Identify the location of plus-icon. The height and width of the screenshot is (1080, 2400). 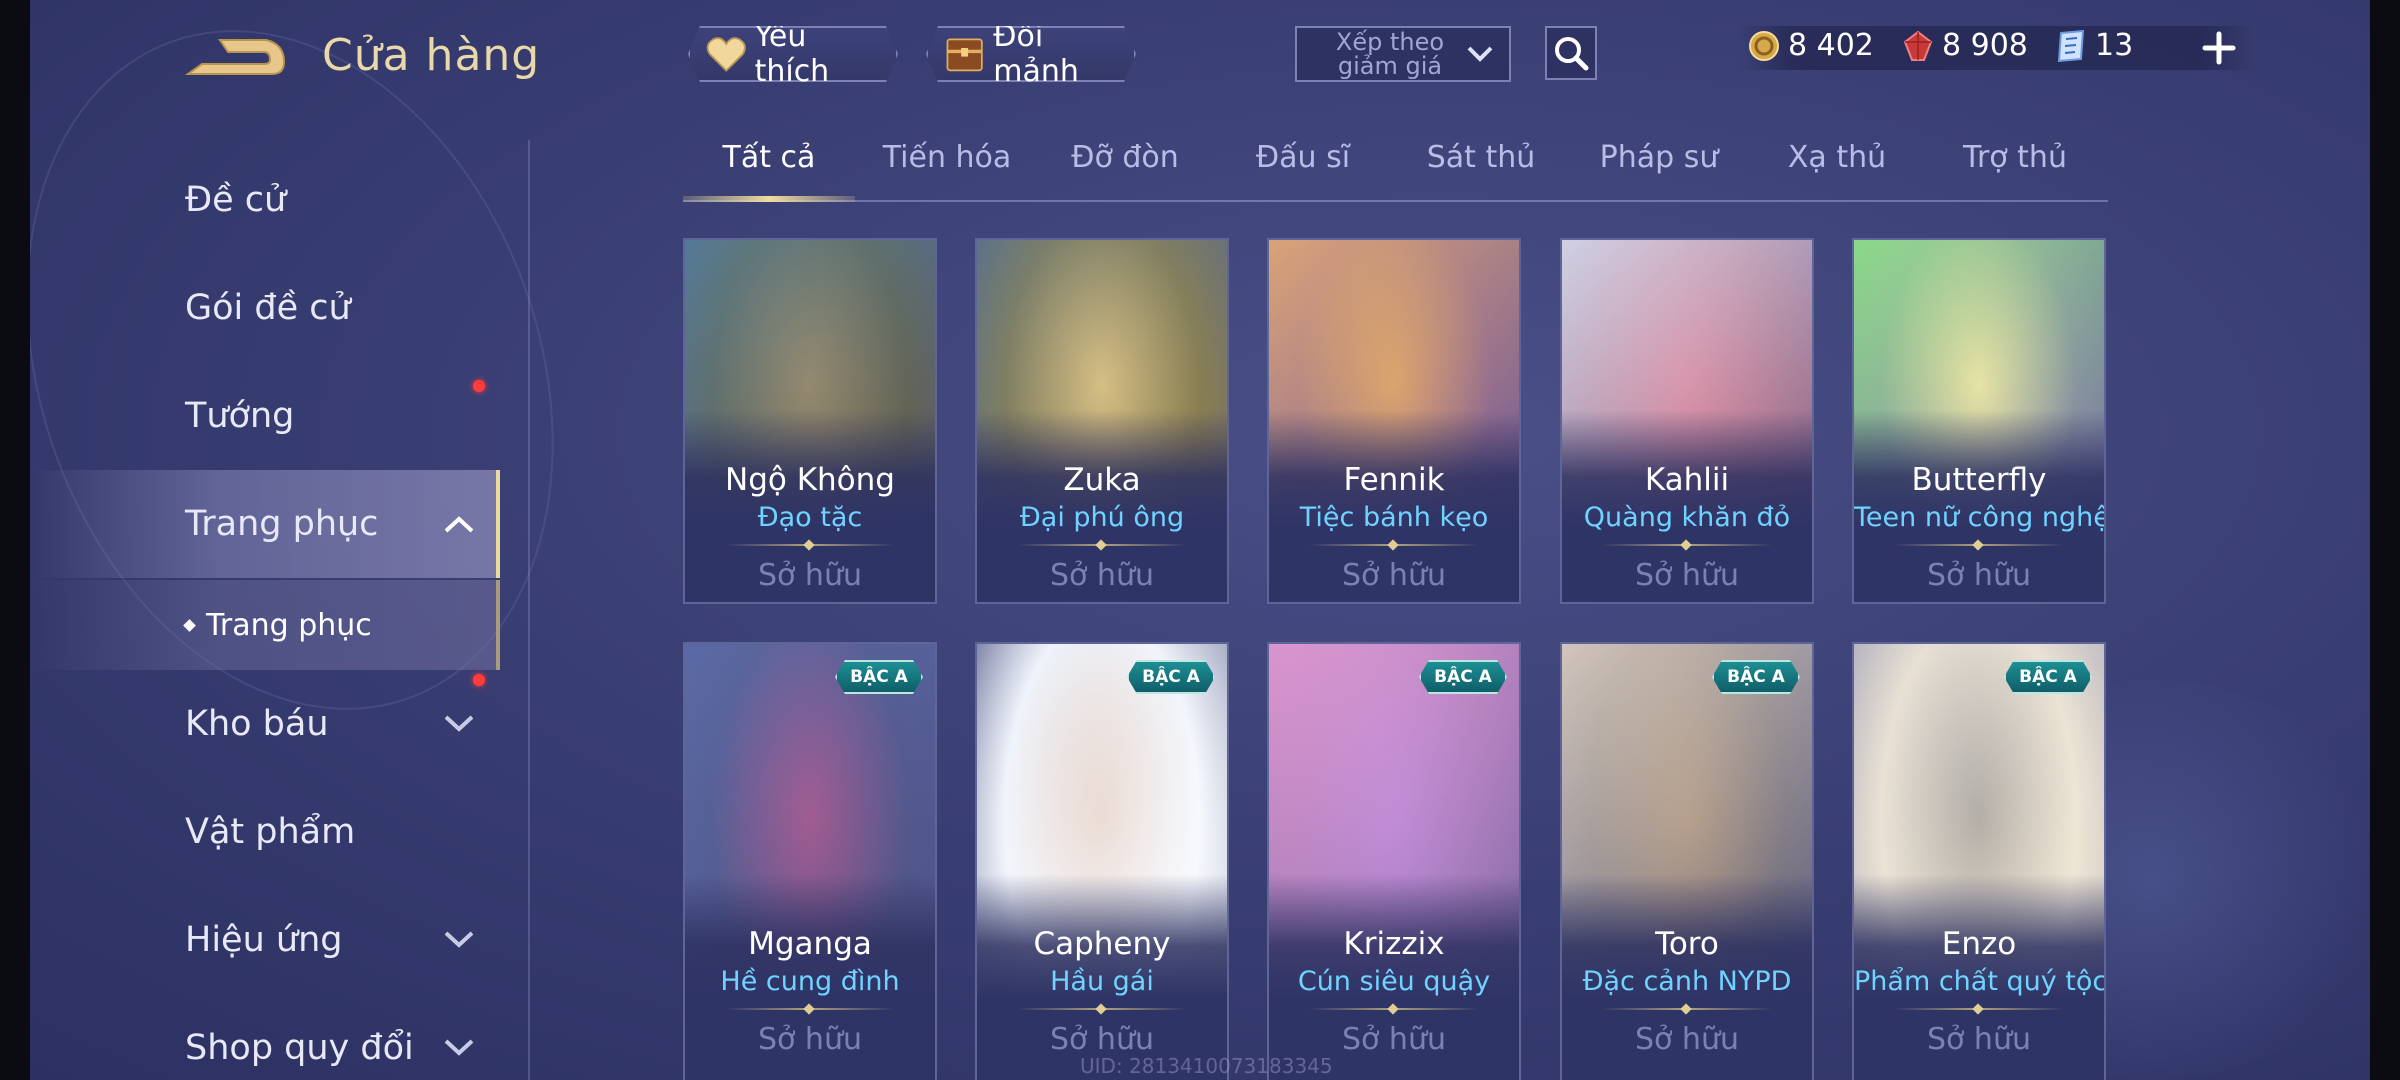
(2219, 48).